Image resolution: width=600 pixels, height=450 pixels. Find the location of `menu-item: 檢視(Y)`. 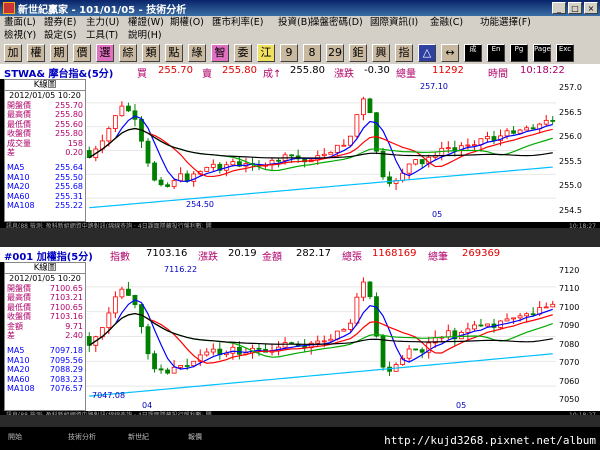

menu-item: 檢視(Y) is located at coordinates (20, 35).